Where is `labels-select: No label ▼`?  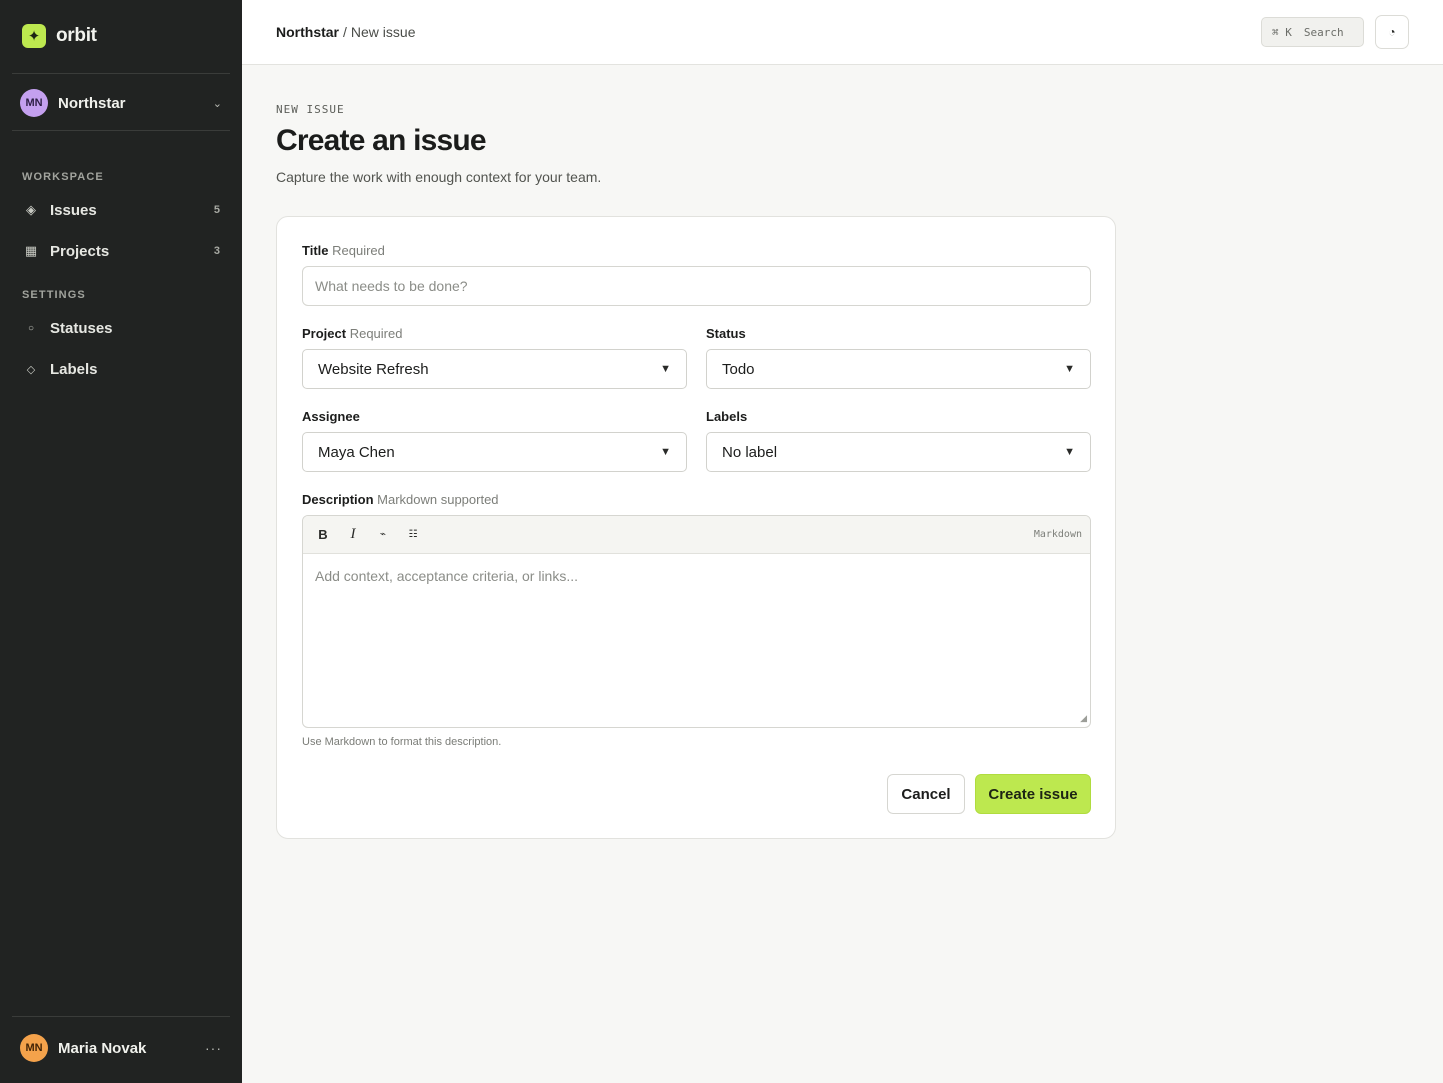
labels-select: No label ▼ is located at coordinates (898, 452).